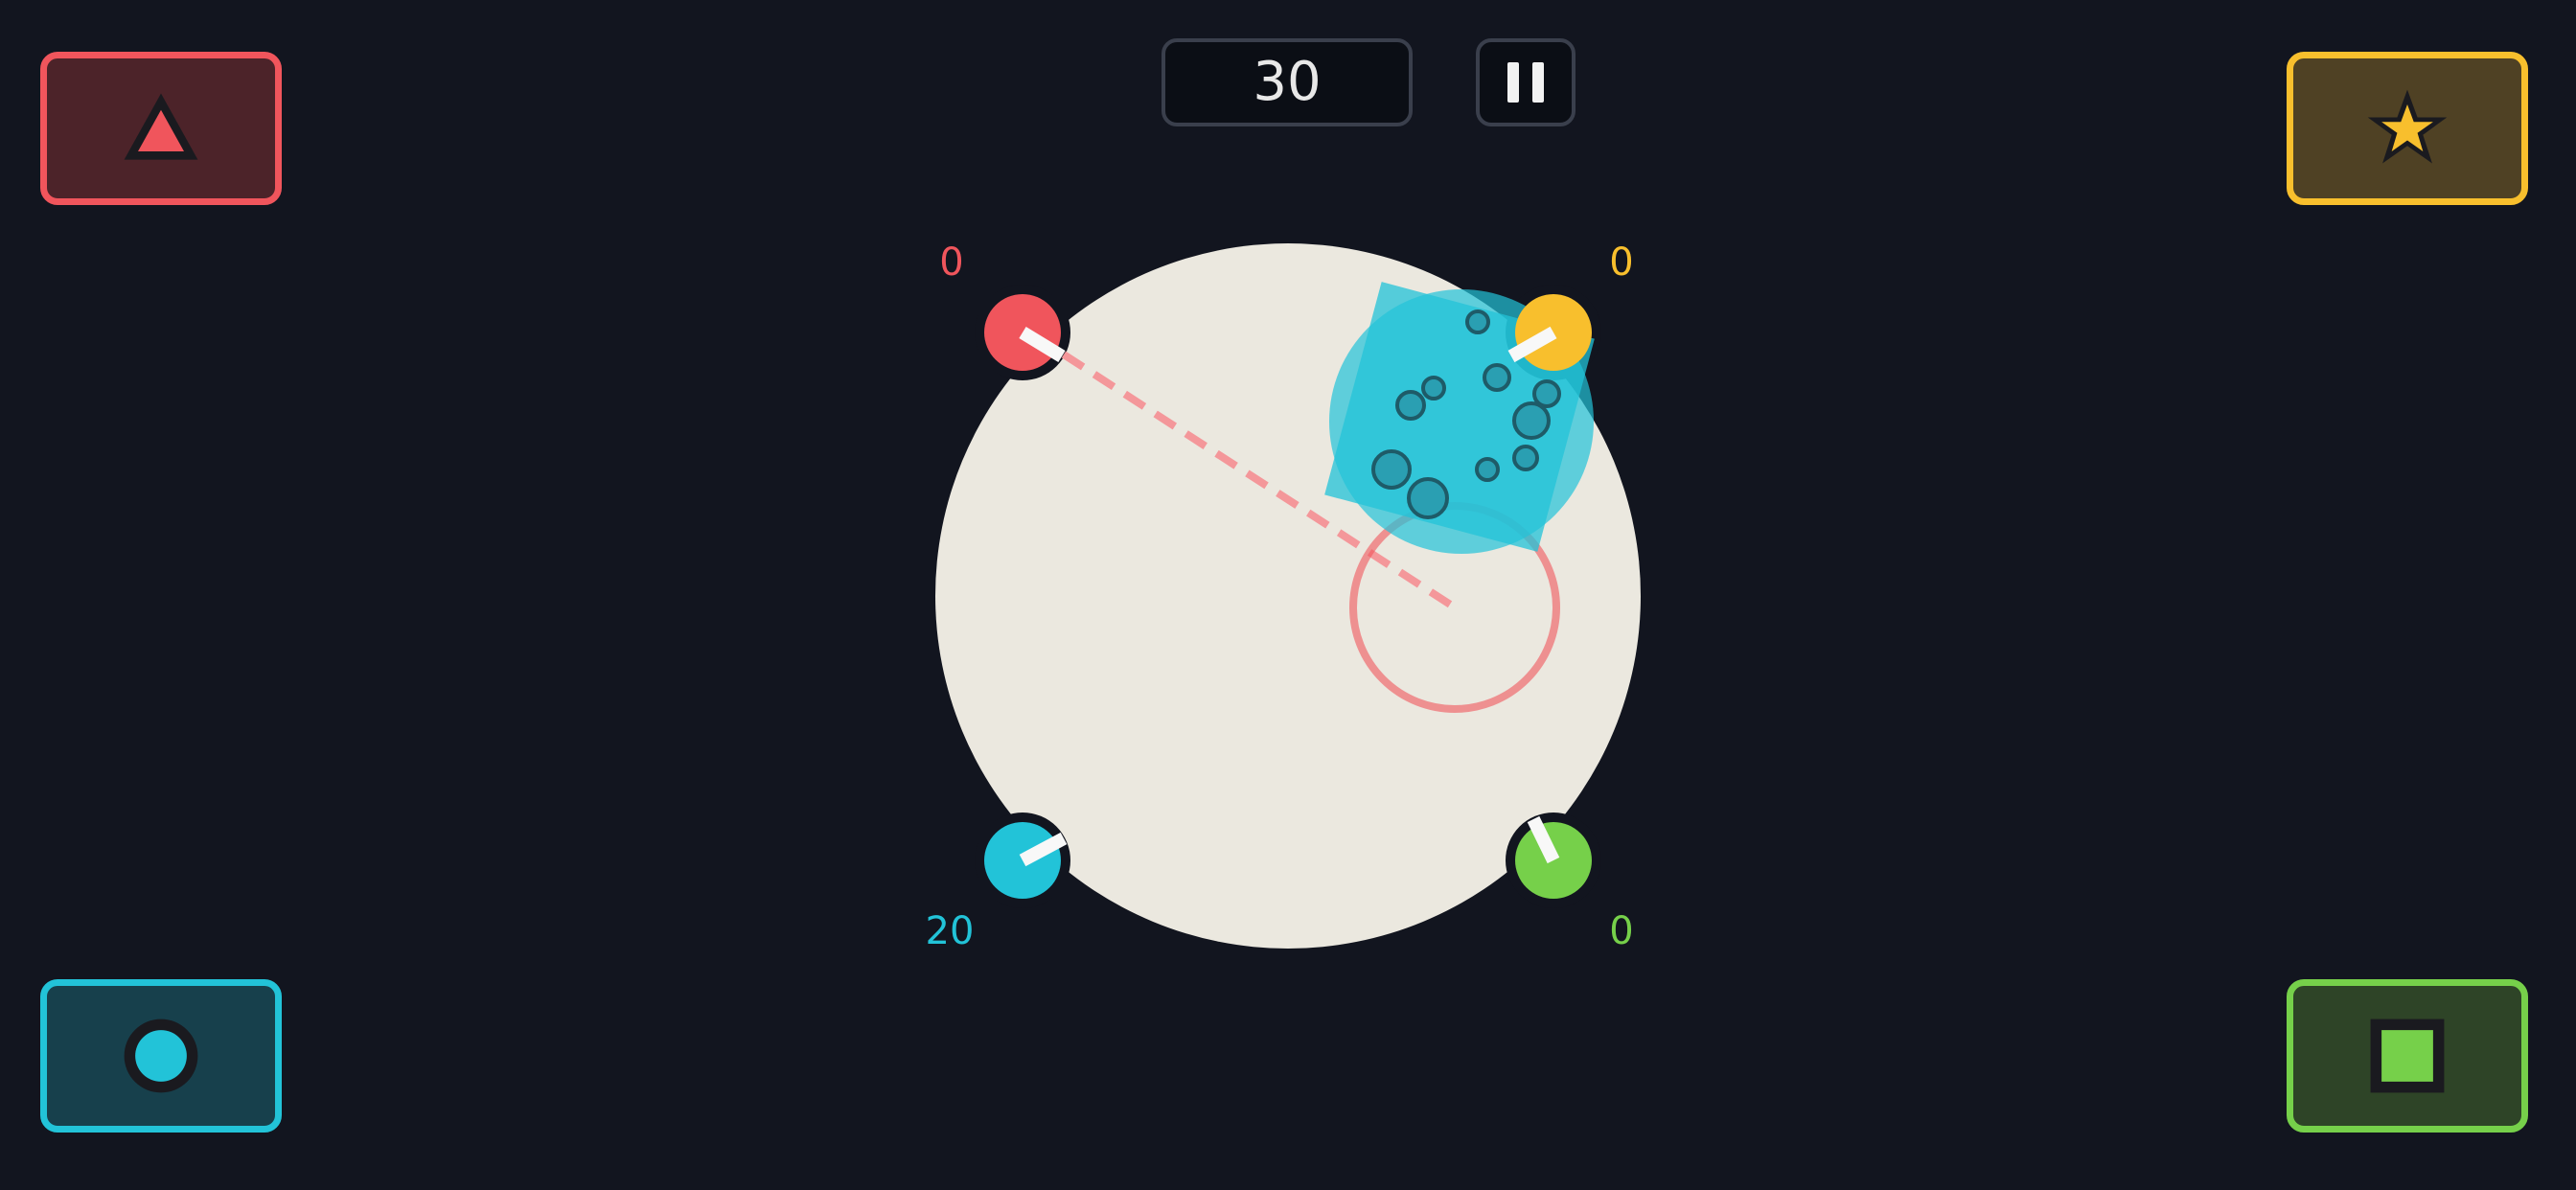 The image size is (2576, 1190). What do you see at coordinates (950, 931) in the screenshot?
I see `cyan-score: 20` at bounding box center [950, 931].